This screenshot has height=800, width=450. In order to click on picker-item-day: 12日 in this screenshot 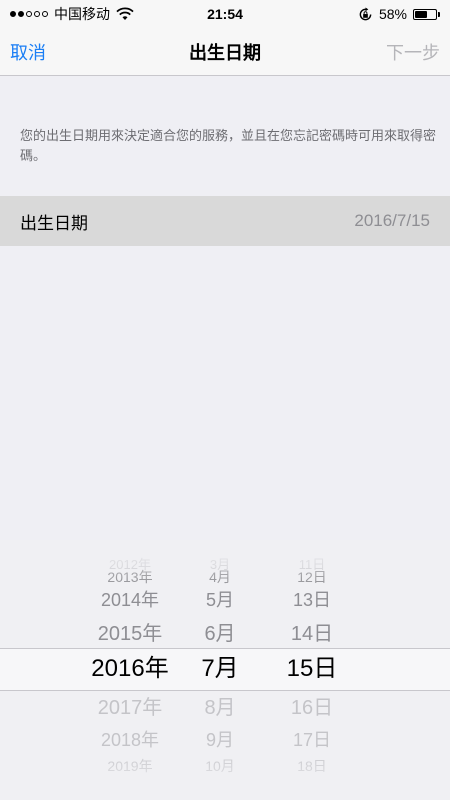, I will do `click(312, 577)`.